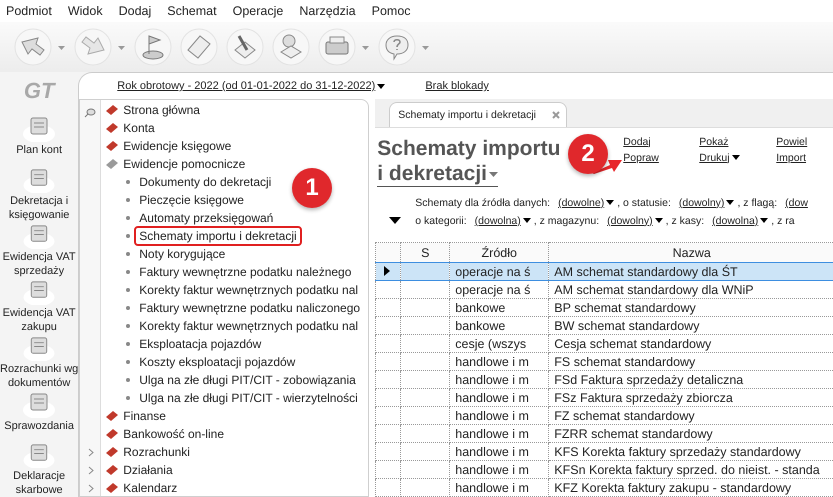  What do you see at coordinates (191, 200) in the screenshot?
I see `tree-item: Pieczęcie księgowe` at bounding box center [191, 200].